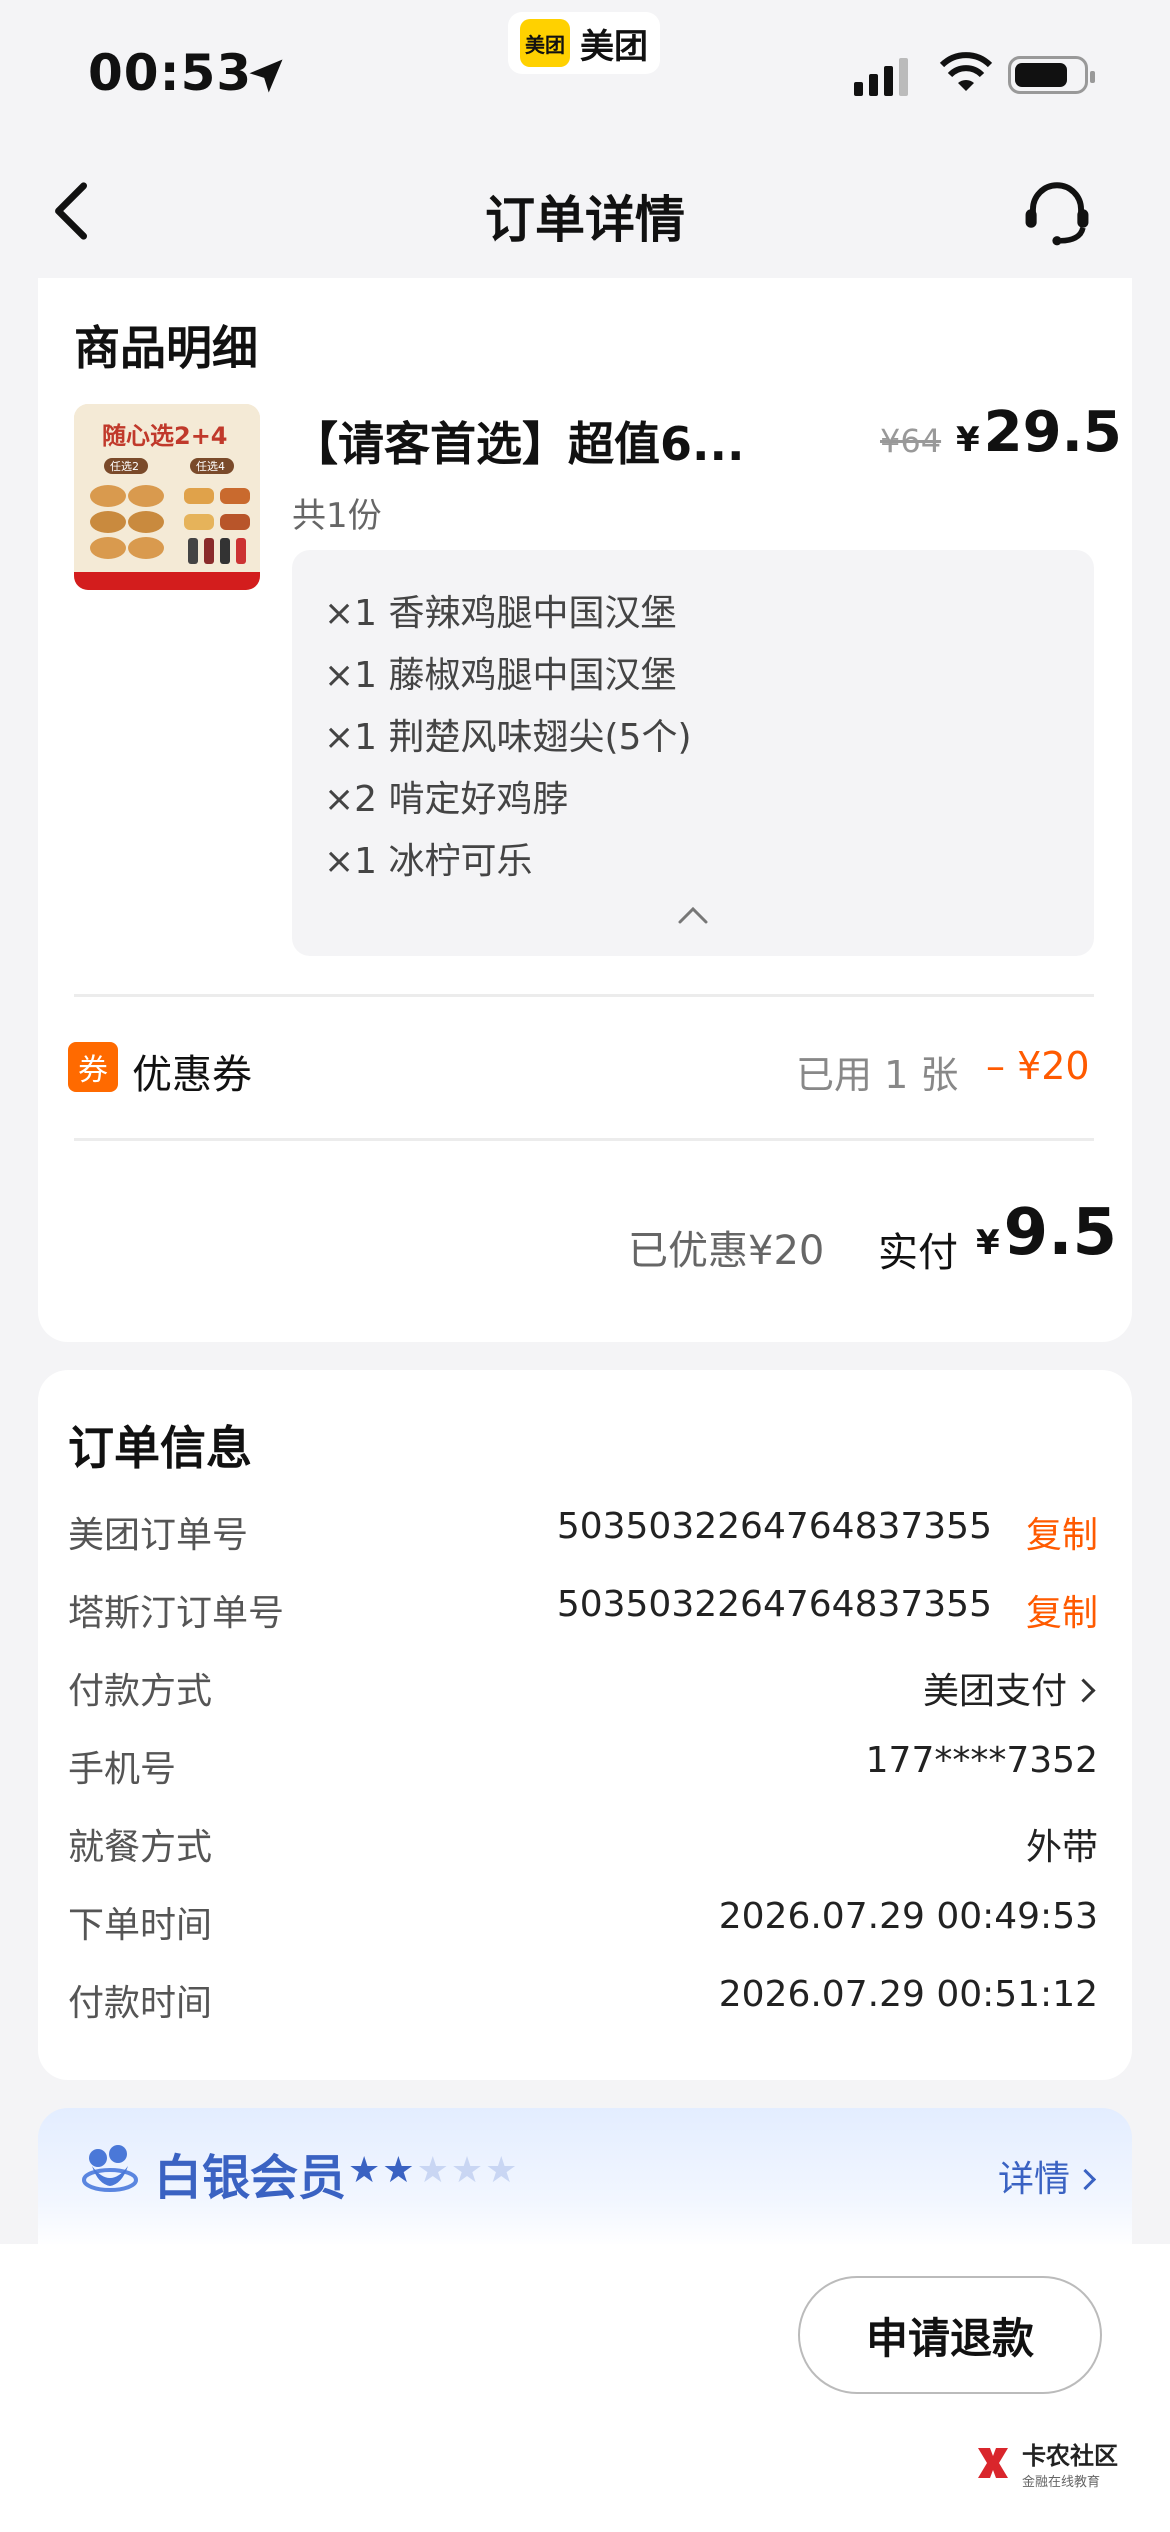 Image resolution: width=1170 pixels, height=2532 pixels. I want to click on app-indicator: 美团 美团, so click(584, 43).